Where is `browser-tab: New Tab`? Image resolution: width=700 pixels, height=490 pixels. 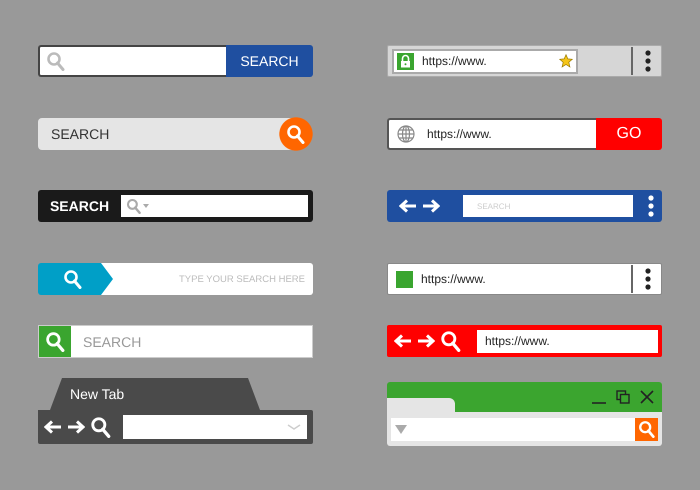 browser-tab: New Tab is located at coordinates (155, 394).